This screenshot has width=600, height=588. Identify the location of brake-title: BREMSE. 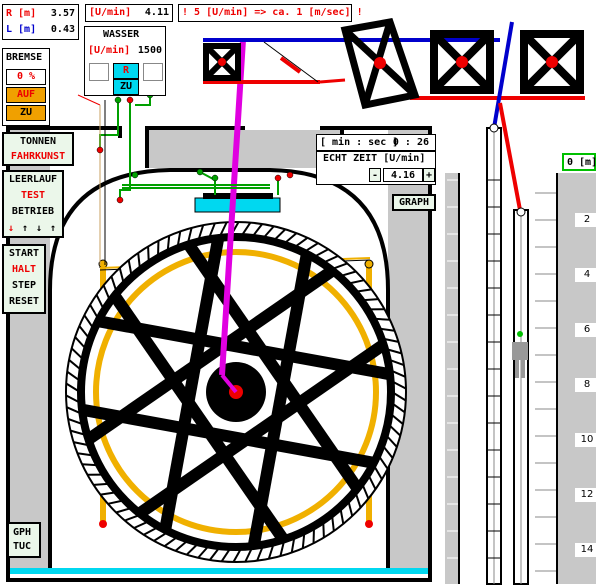
(24, 57).